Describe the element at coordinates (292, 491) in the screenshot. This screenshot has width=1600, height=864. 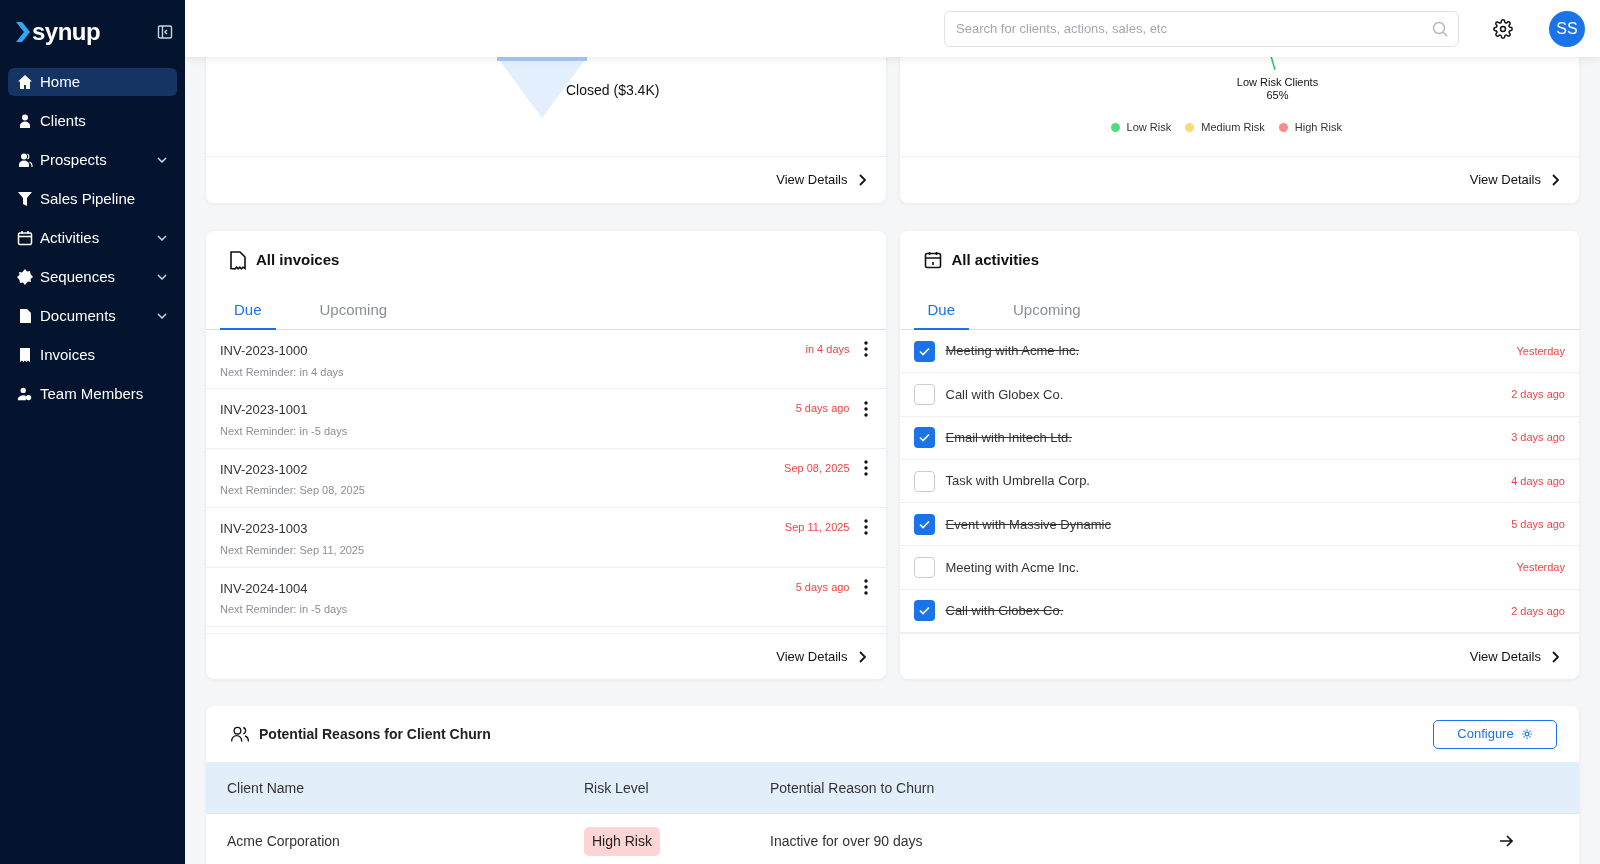
I see `reminder-text: Next Reminder: Sep 08, 2025` at that location.